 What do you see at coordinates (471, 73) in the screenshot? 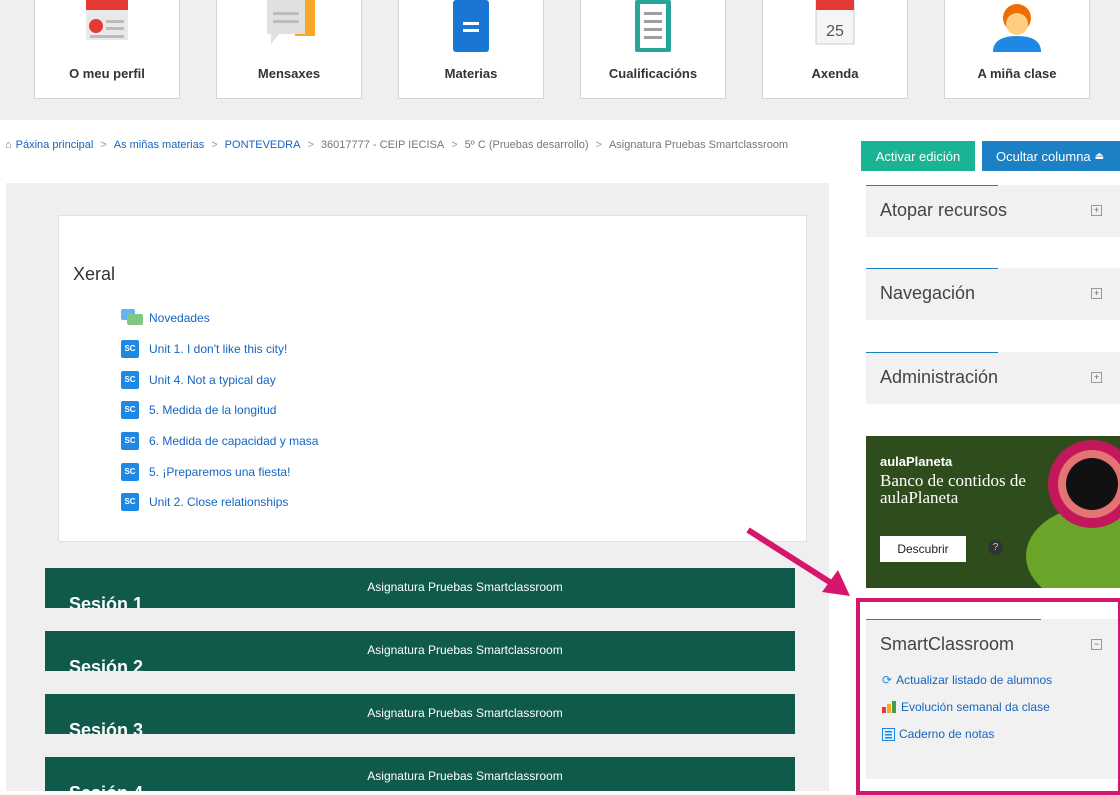
I see `tile-label: Materias` at bounding box center [471, 73].